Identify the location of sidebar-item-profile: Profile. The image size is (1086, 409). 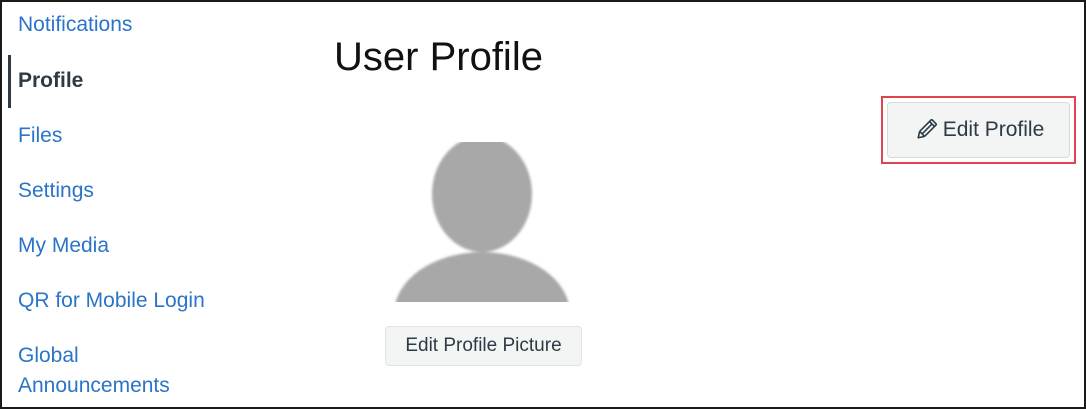
(50, 81).